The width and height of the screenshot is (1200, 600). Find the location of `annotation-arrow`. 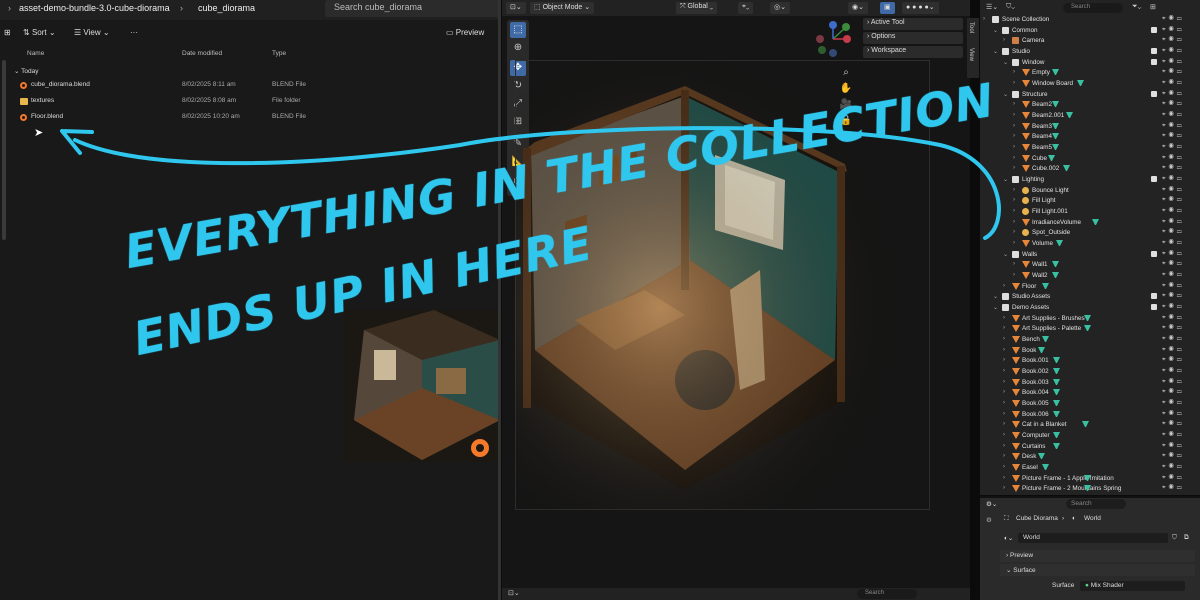

annotation-arrow is located at coordinates (530, 183).